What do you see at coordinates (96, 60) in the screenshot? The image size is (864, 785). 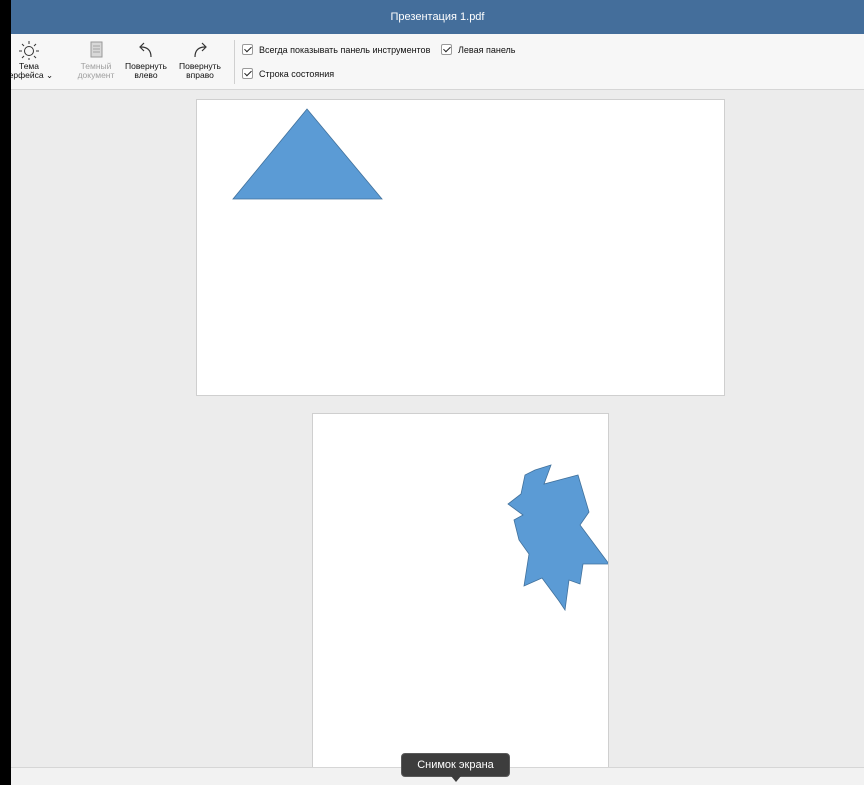 I see `dark-document-button: Темный документ` at bounding box center [96, 60].